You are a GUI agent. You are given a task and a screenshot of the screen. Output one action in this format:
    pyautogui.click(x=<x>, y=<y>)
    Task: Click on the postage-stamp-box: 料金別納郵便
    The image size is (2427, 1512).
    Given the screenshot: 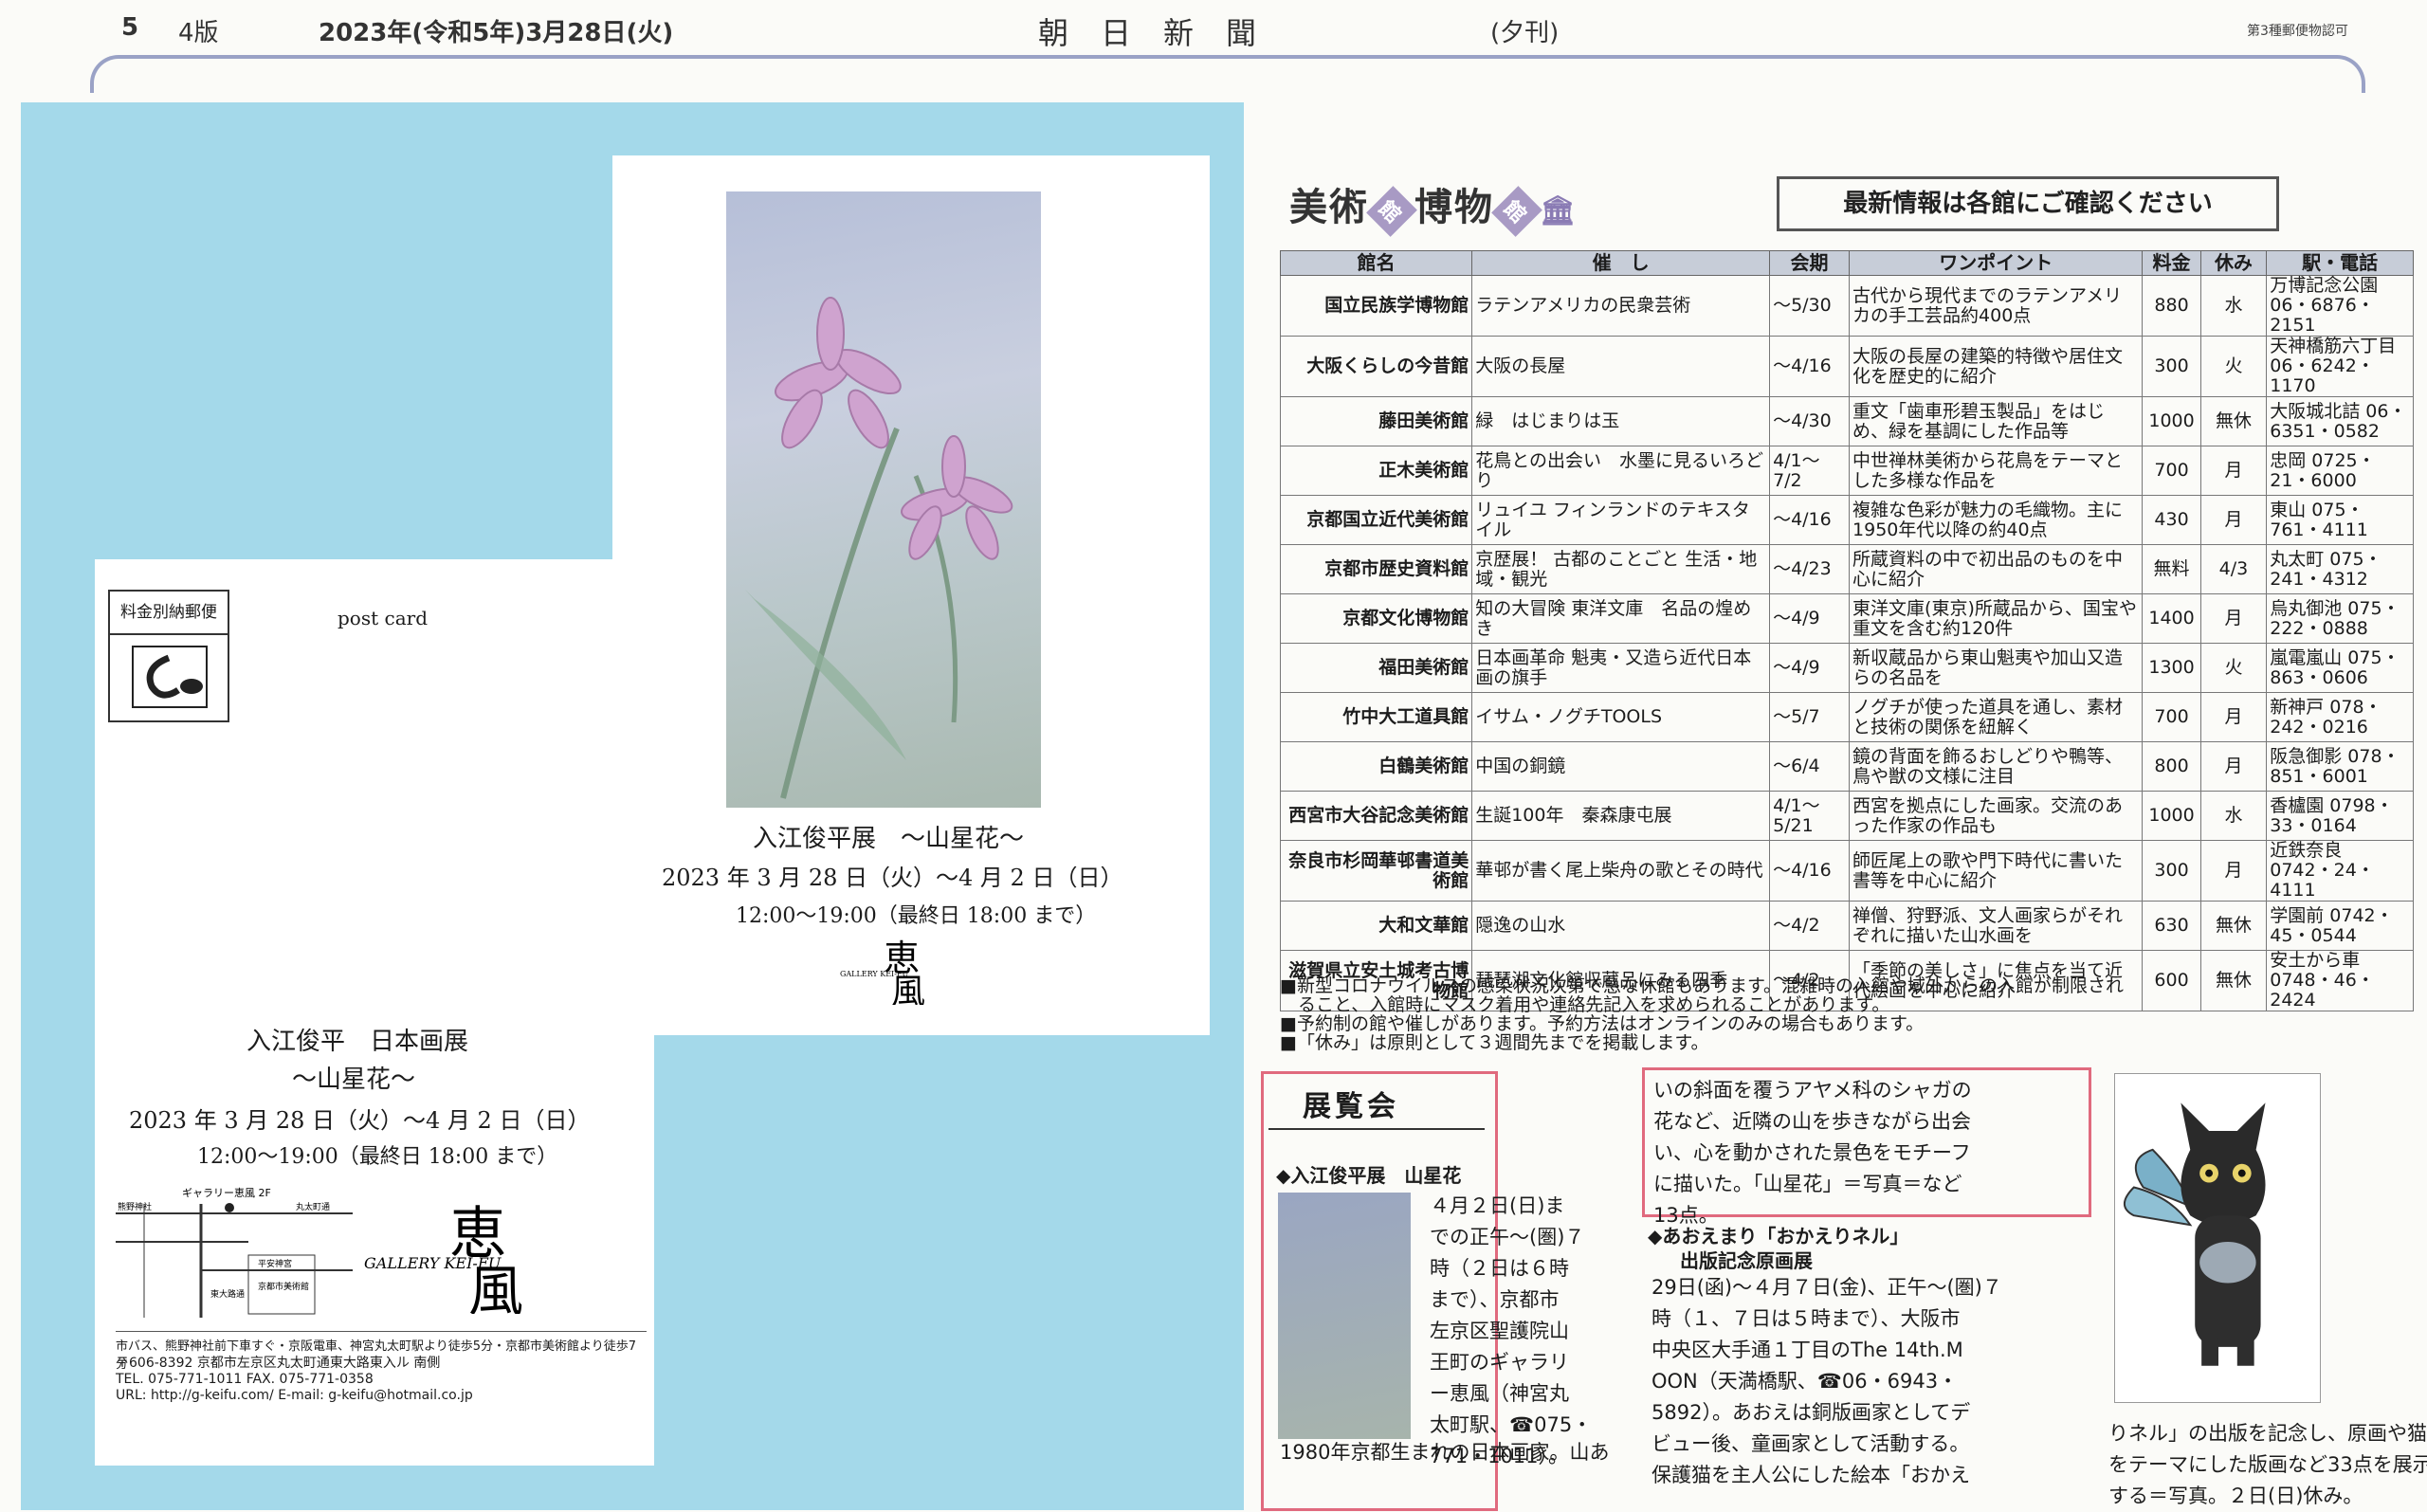 What is the action you would take?
    pyautogui.click(x=168, y=656)
    